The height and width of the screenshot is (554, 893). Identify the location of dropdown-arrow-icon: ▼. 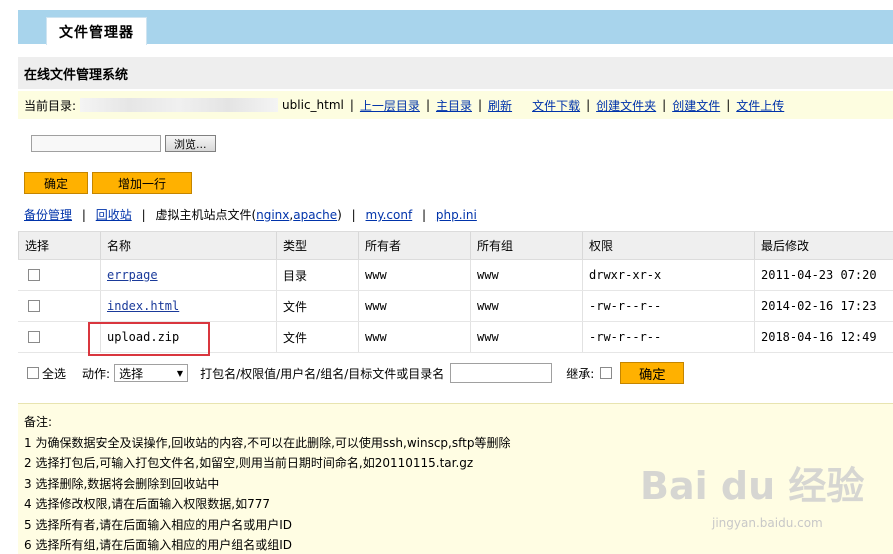
(180, 373).